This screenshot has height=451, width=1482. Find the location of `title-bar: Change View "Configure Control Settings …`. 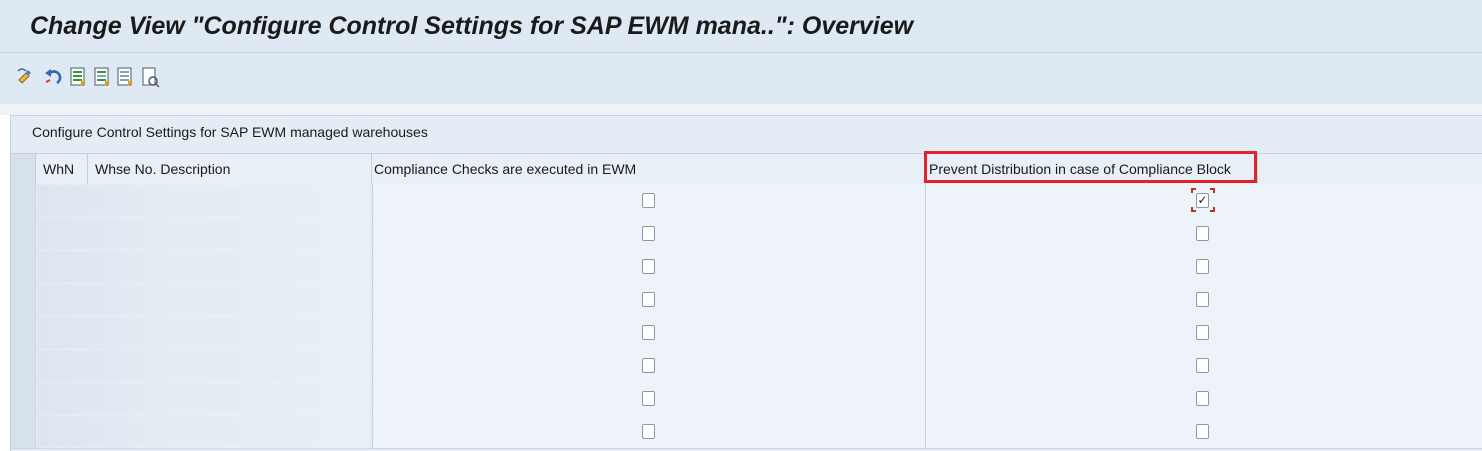

title-bar: Change View "Configure Control Settings … is located at coordinates (741, 26).